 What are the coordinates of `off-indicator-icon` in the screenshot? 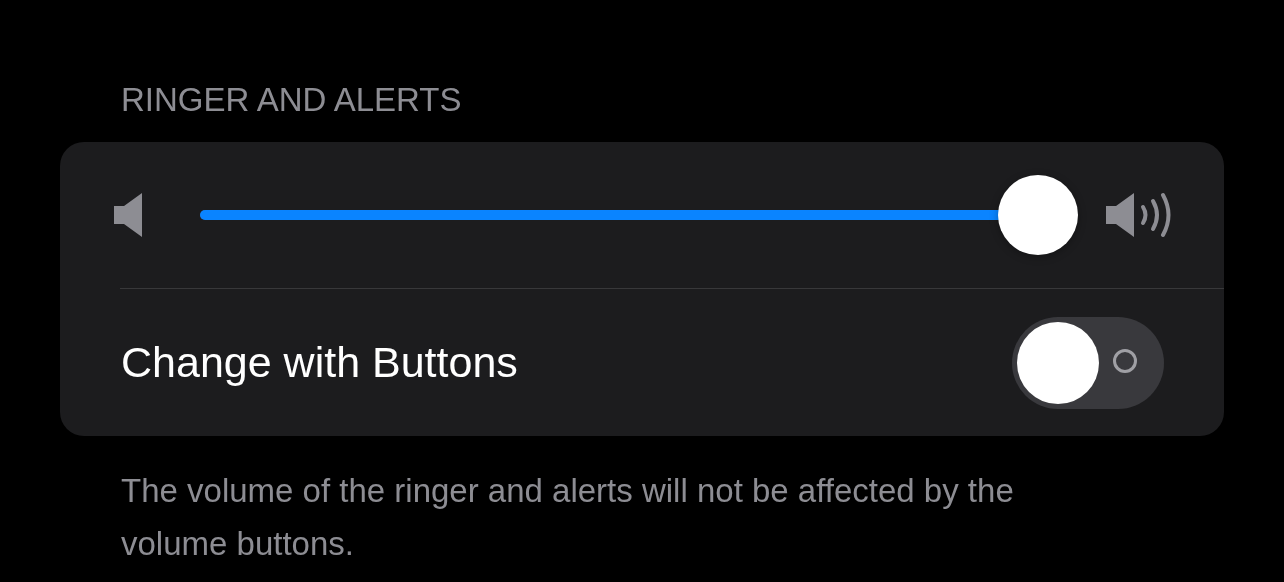 It's located at (1125, 360).